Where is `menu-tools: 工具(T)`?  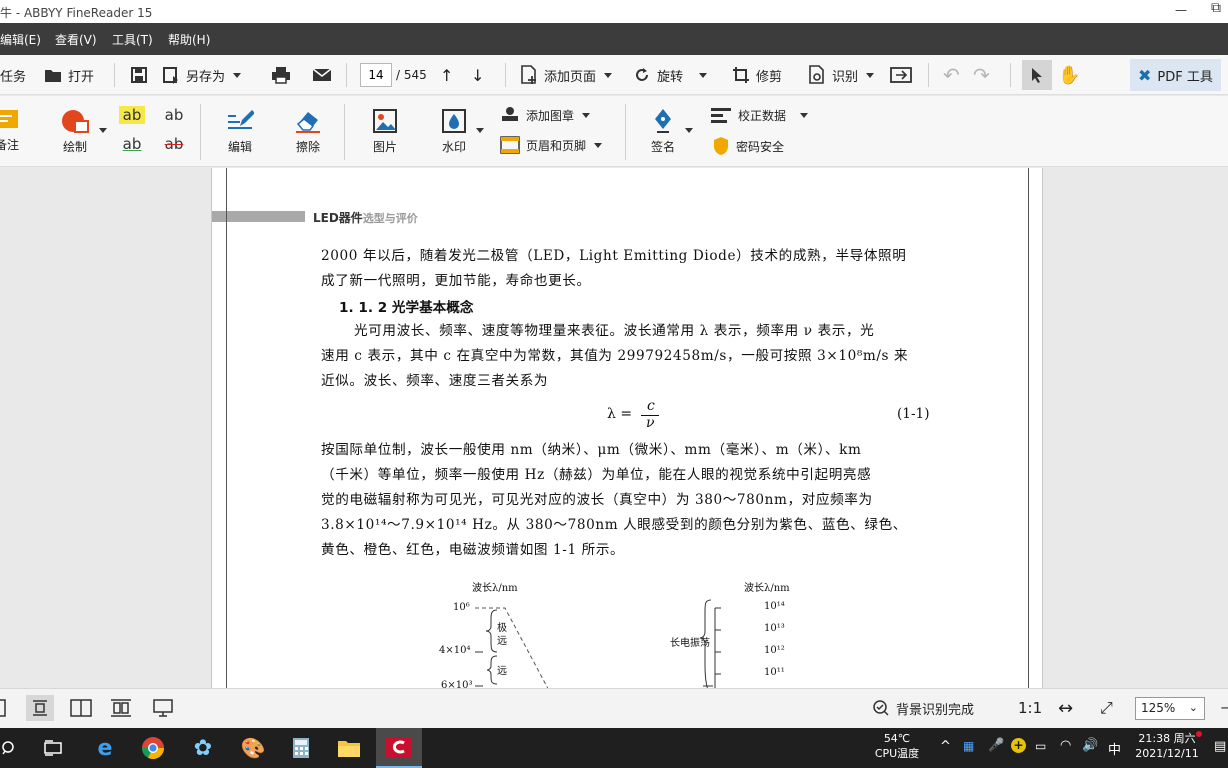 menu-tools: 工具(T) is located at coordinates (132, 39).